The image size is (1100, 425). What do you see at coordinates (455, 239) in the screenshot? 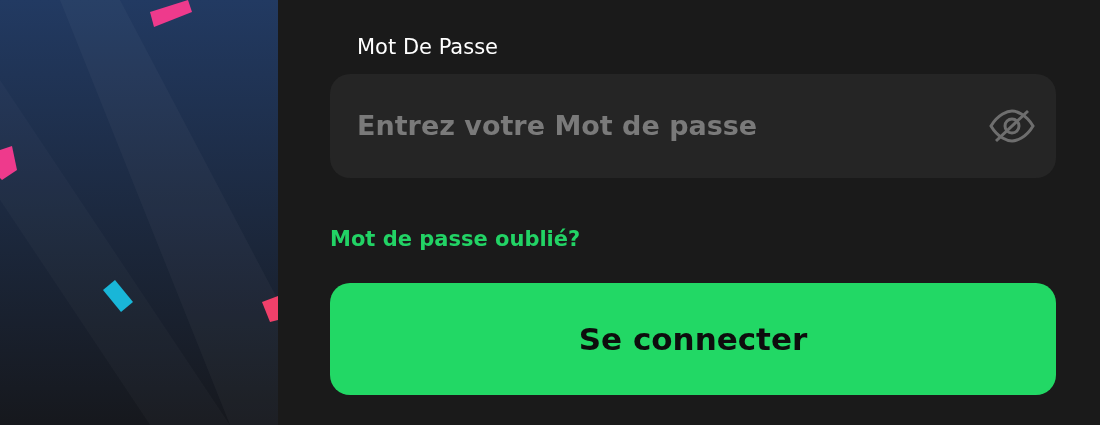
I see `forgot-password-link: Mot de passe oublié?` at bounding box center [455, 239].